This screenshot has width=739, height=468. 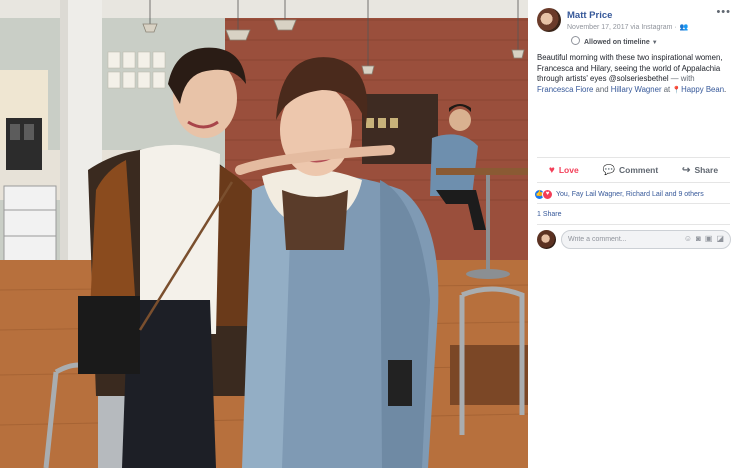 I want to click on commenter-avatar, so click(x=546, y=239).